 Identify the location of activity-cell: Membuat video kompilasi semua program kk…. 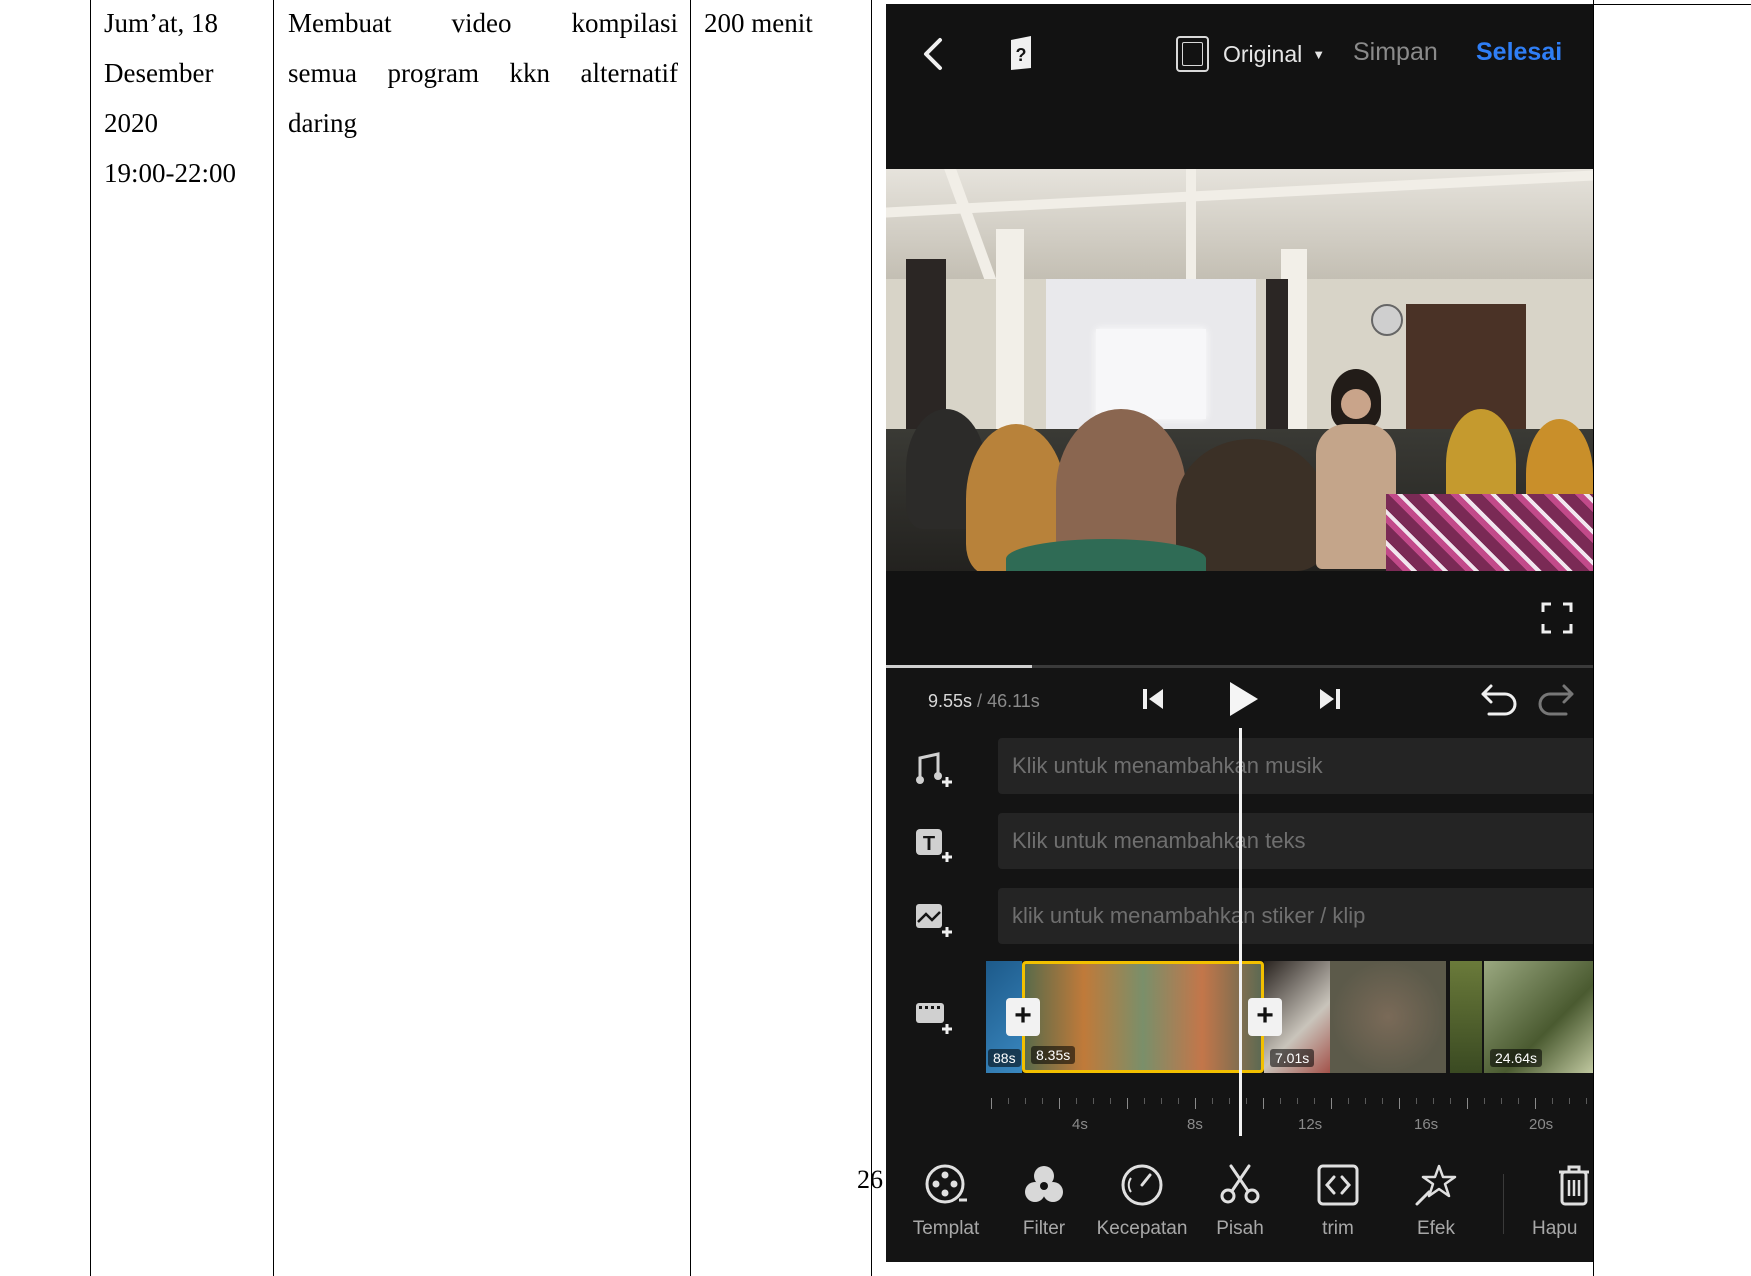
(483, 74).